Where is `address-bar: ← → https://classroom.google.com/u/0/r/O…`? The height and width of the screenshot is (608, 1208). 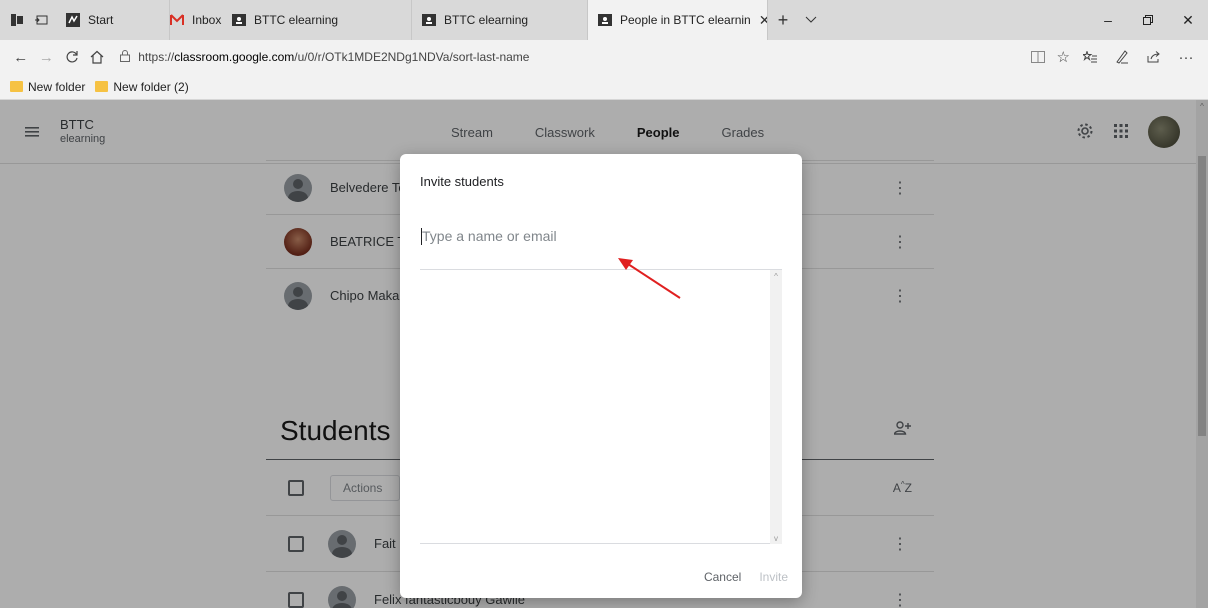 address-bar: ← → https://classroom.google.com/u/0/r/O… is located at coordinates (604, 57).